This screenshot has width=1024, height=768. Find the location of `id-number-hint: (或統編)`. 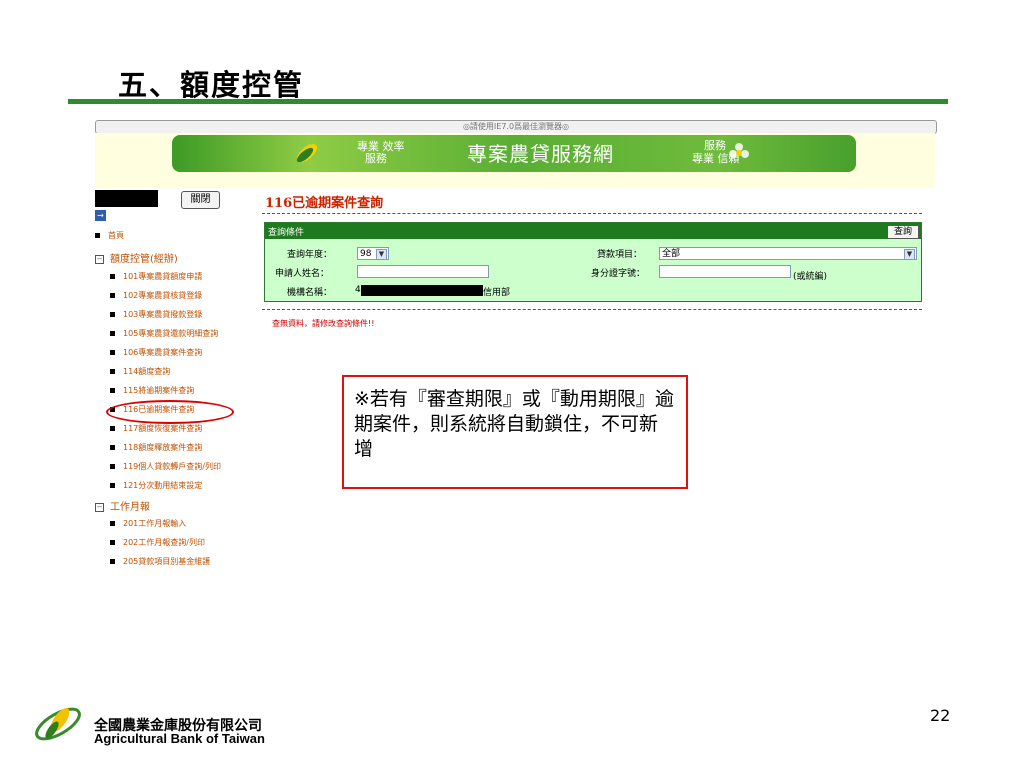

id-number-hint: (或統編) is located at coordinates (810, 277).